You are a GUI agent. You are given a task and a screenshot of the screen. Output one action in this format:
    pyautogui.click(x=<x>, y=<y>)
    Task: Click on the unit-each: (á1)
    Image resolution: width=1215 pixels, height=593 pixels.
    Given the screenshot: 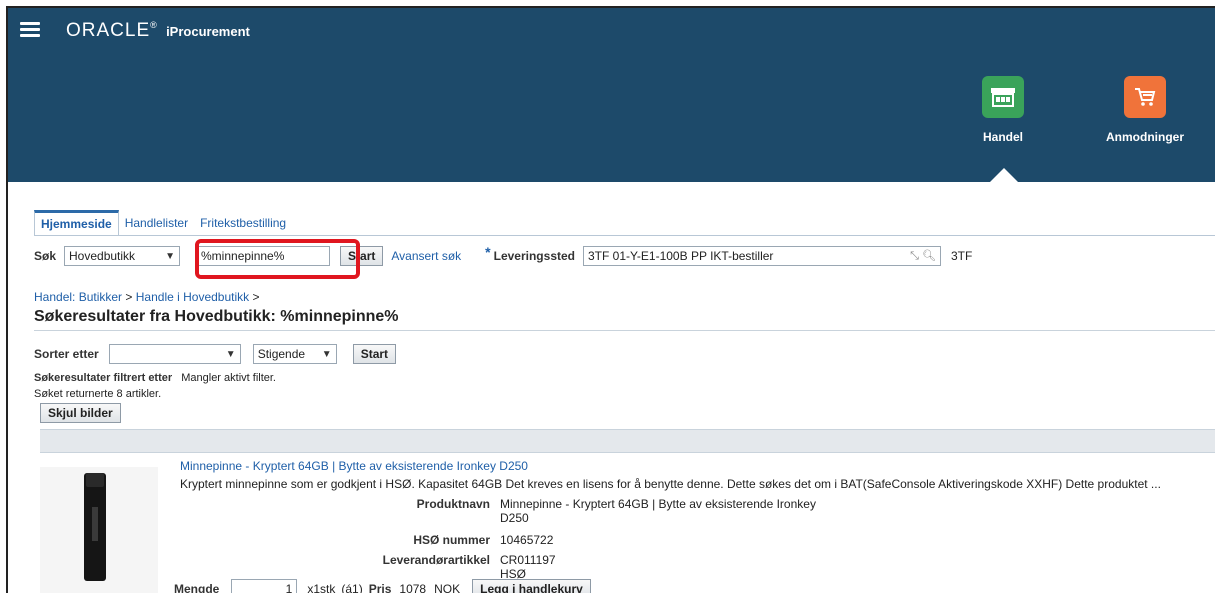 What is the action you would take?
    pyautogui.click(x=352, y=587)
    